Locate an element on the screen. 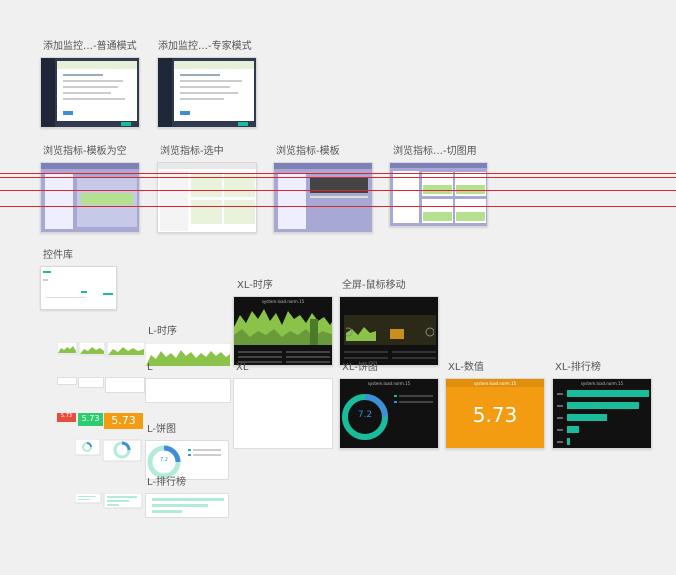 The height and width of the screenshot is (575, 676). big-value: 5.73 is located at coordinates (495, 415).